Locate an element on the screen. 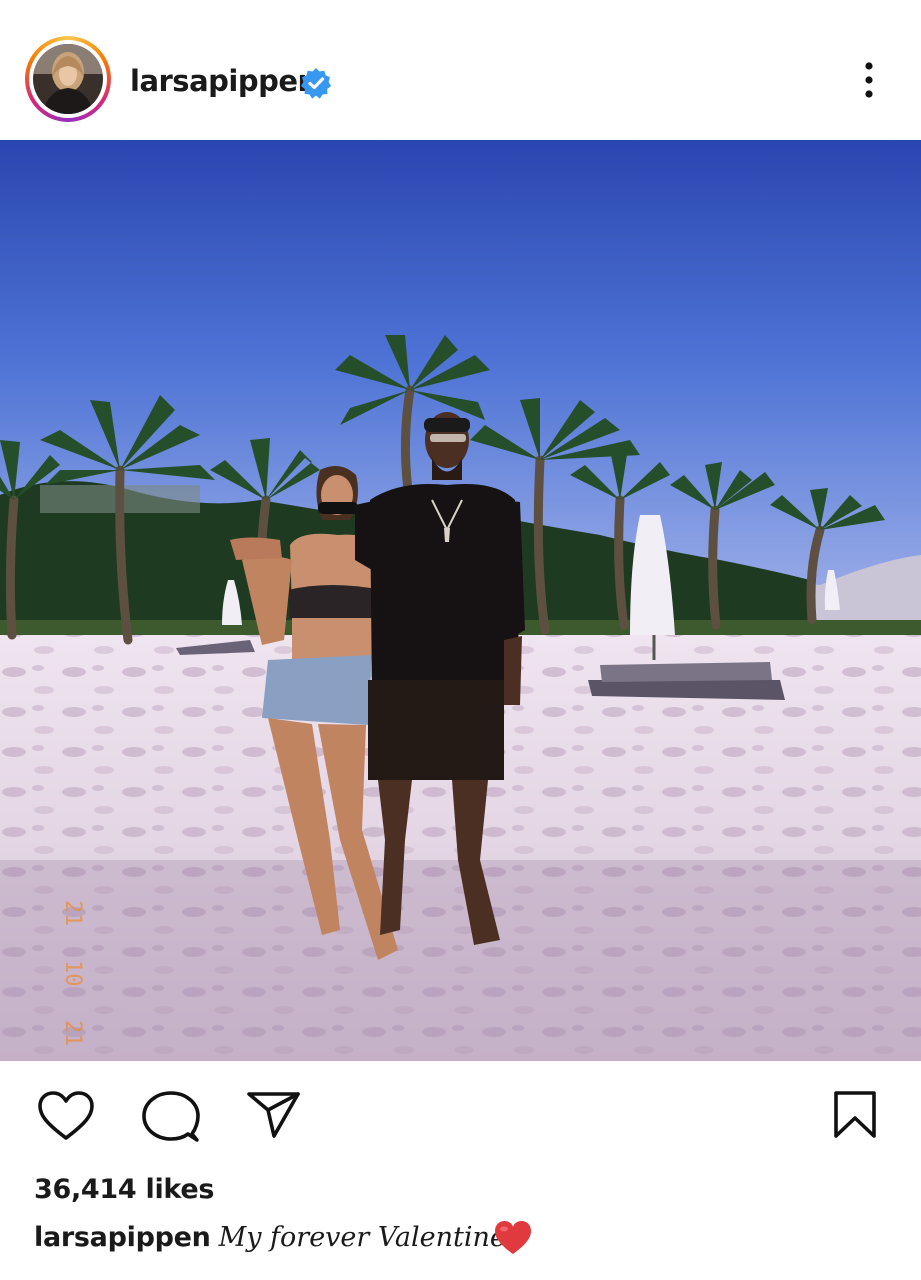 The width and height of the screenshot is (921, 1280). username: larsapippen is located at coordinates (224, 81).